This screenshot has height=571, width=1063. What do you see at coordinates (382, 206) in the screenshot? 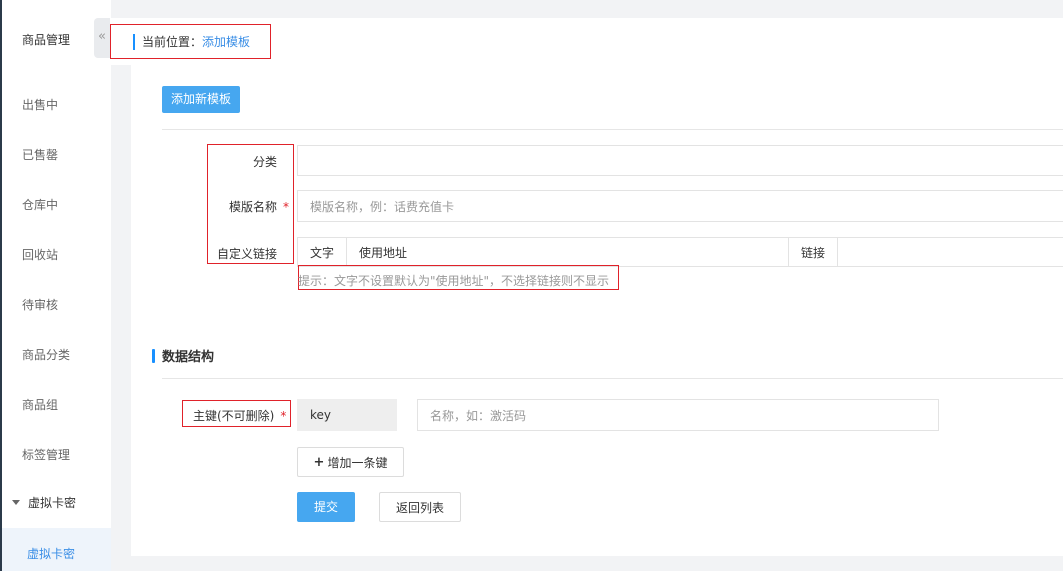
I see `template-name-placeholder: 模版名称，例：话费充值卡` at bounding box center [382, 206].